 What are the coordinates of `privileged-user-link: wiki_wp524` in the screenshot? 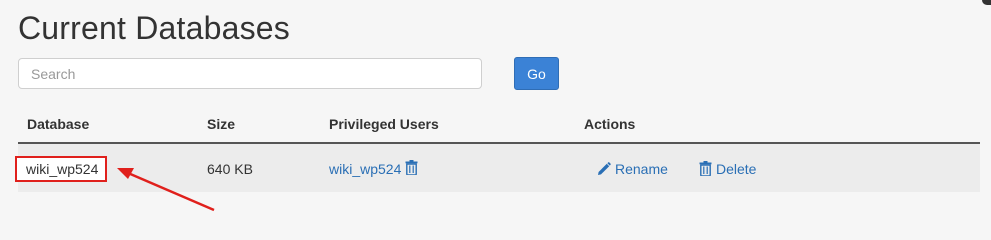 It's located at (365, 169).